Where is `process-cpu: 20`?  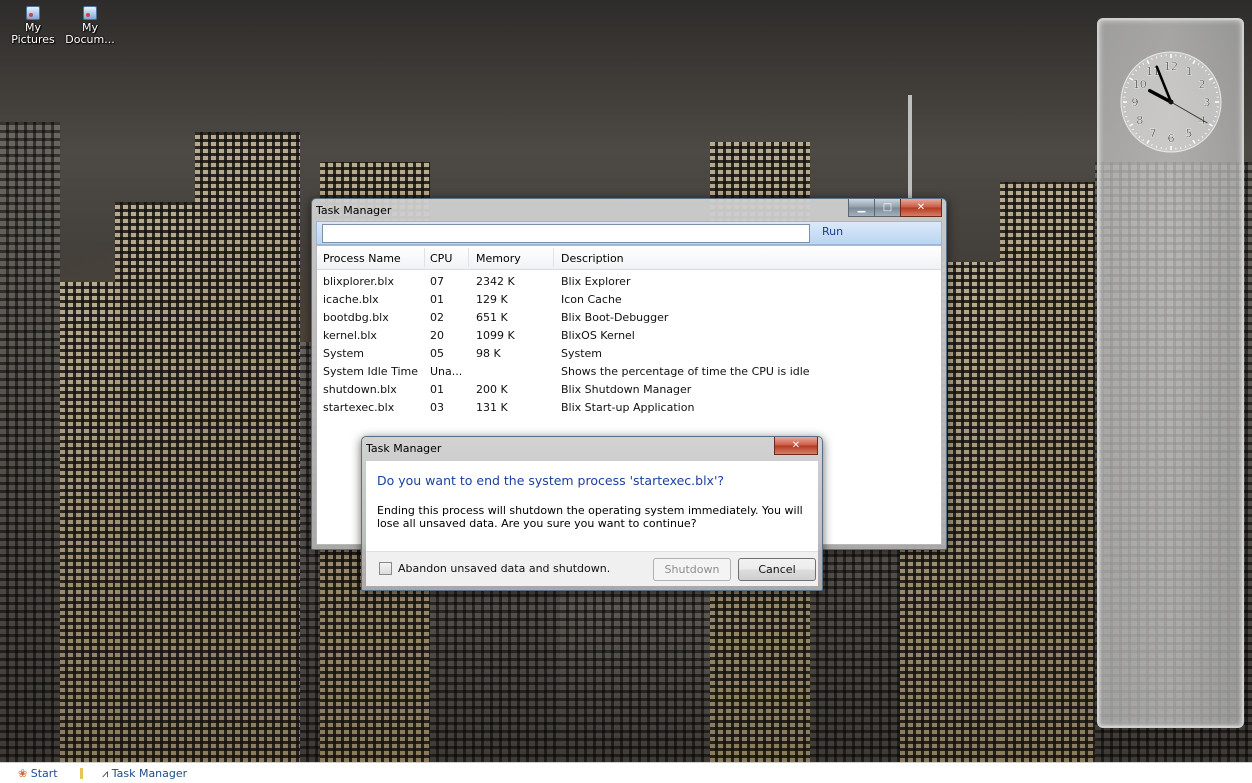 process-cpu: 20 is located at coordinates (437, 335).